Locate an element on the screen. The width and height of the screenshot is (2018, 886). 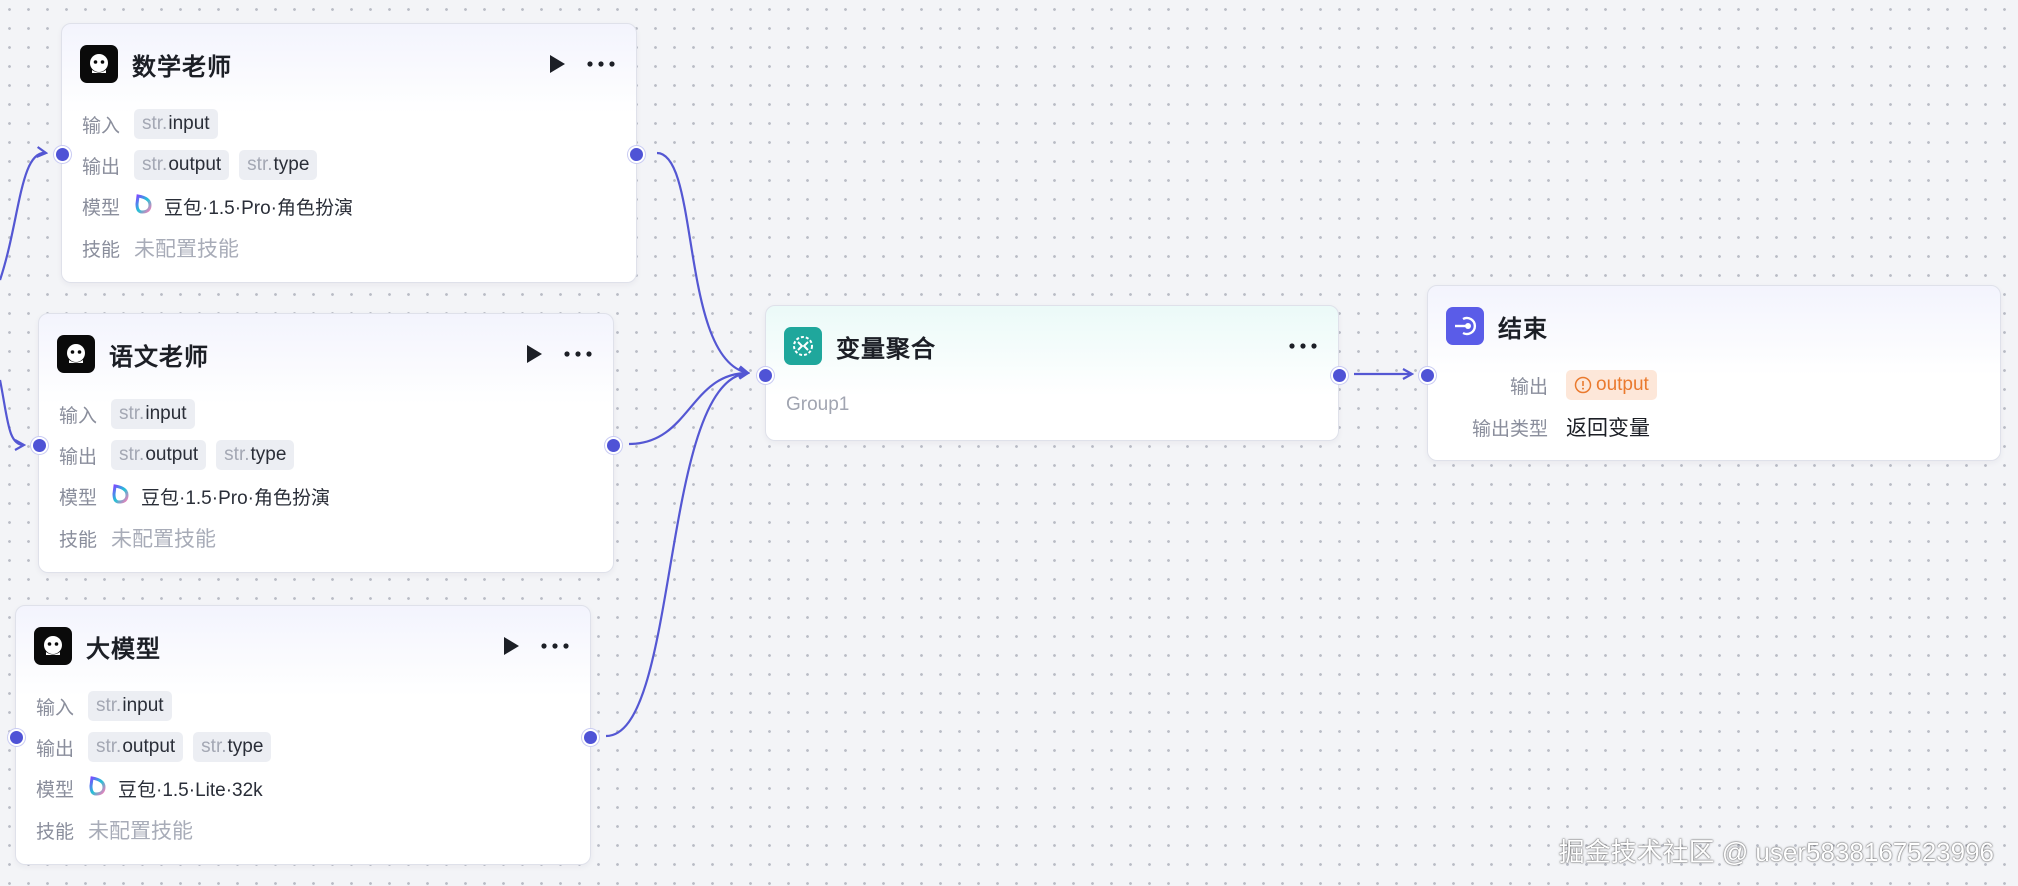
output-row: 输出 output is located at coordinates (1552, 385).